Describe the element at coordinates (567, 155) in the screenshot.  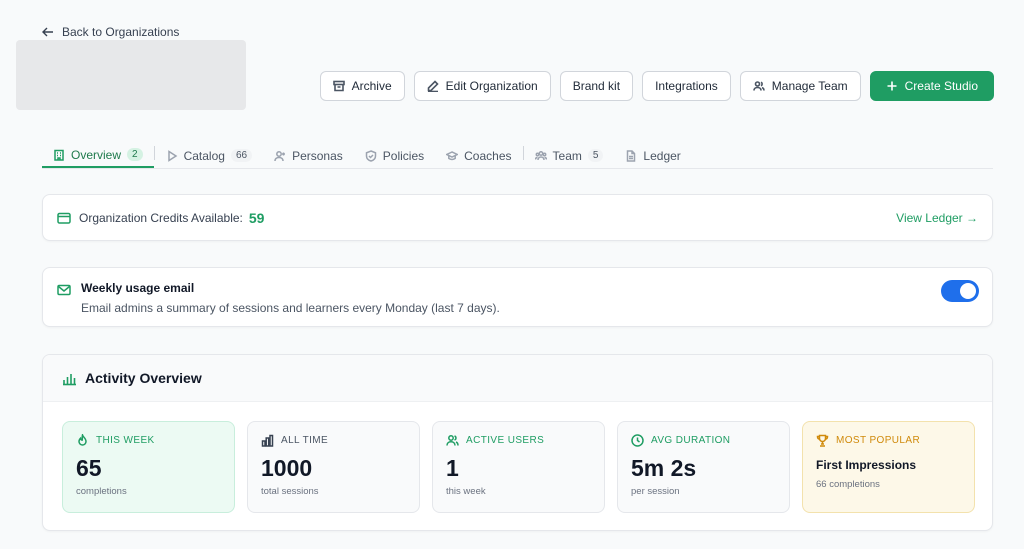
I see `tab-team-label: Team` at that location.